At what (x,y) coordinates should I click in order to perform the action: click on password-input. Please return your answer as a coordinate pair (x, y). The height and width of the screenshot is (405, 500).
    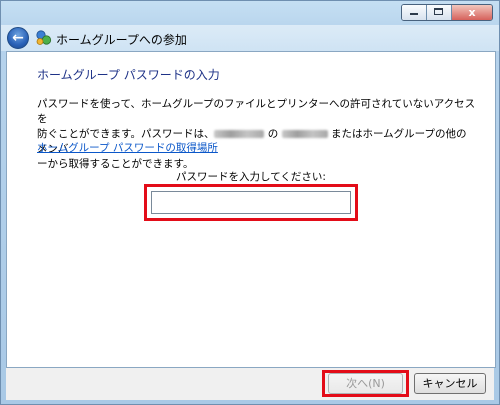
    Looking at the image, I should click on (251, 202).